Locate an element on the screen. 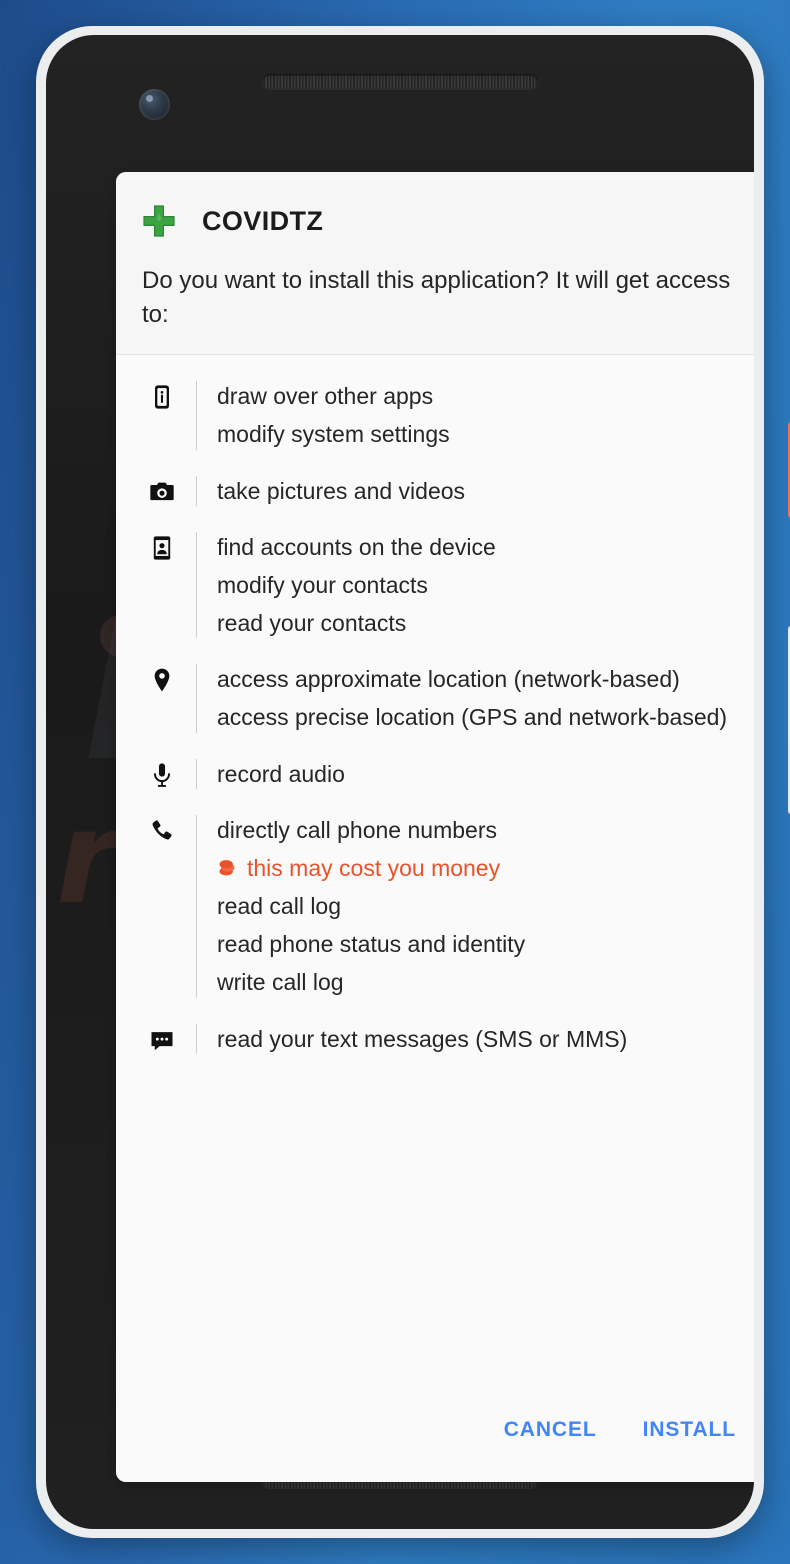  permission-cost-warning: this may cost you money is located at coordinates (481, 868).